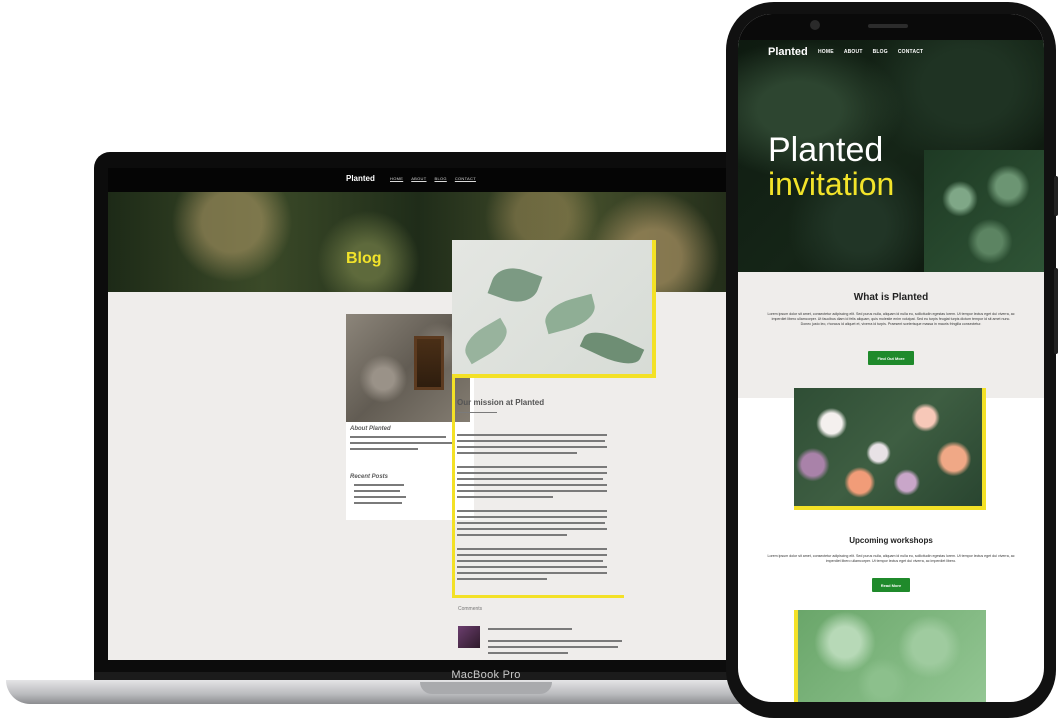  I want to click on speaker-grille, so click(888, 26).